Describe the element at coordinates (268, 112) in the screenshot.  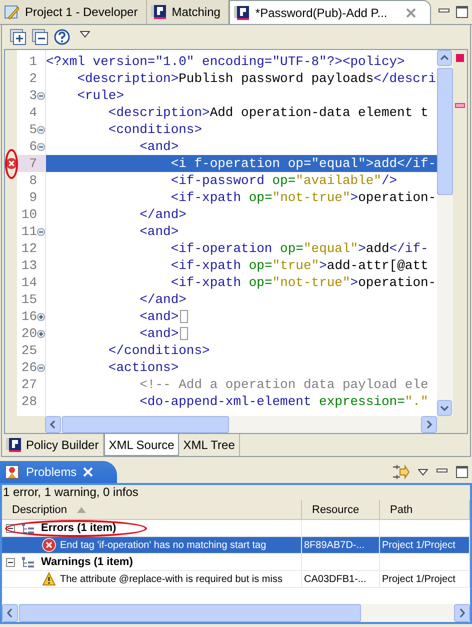
I see `code-line: <description>Add operation-data element t` at that location.